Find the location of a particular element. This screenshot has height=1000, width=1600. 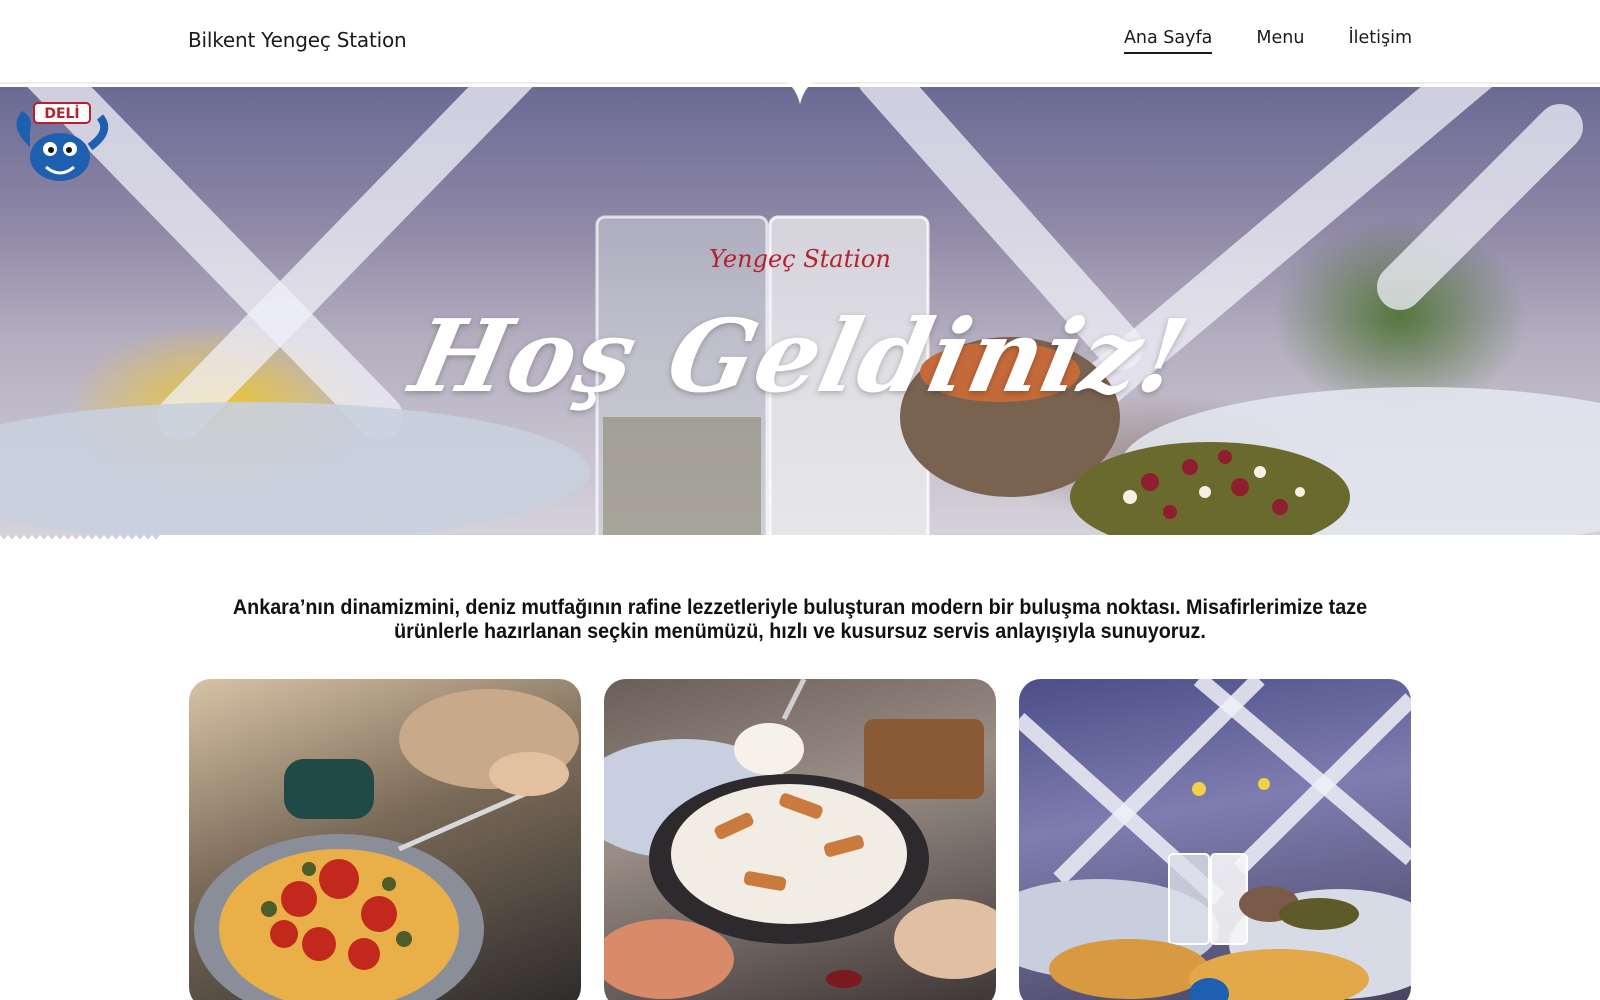

tomato-pepper-appetizer-photo is located at coordinates (386, 844).